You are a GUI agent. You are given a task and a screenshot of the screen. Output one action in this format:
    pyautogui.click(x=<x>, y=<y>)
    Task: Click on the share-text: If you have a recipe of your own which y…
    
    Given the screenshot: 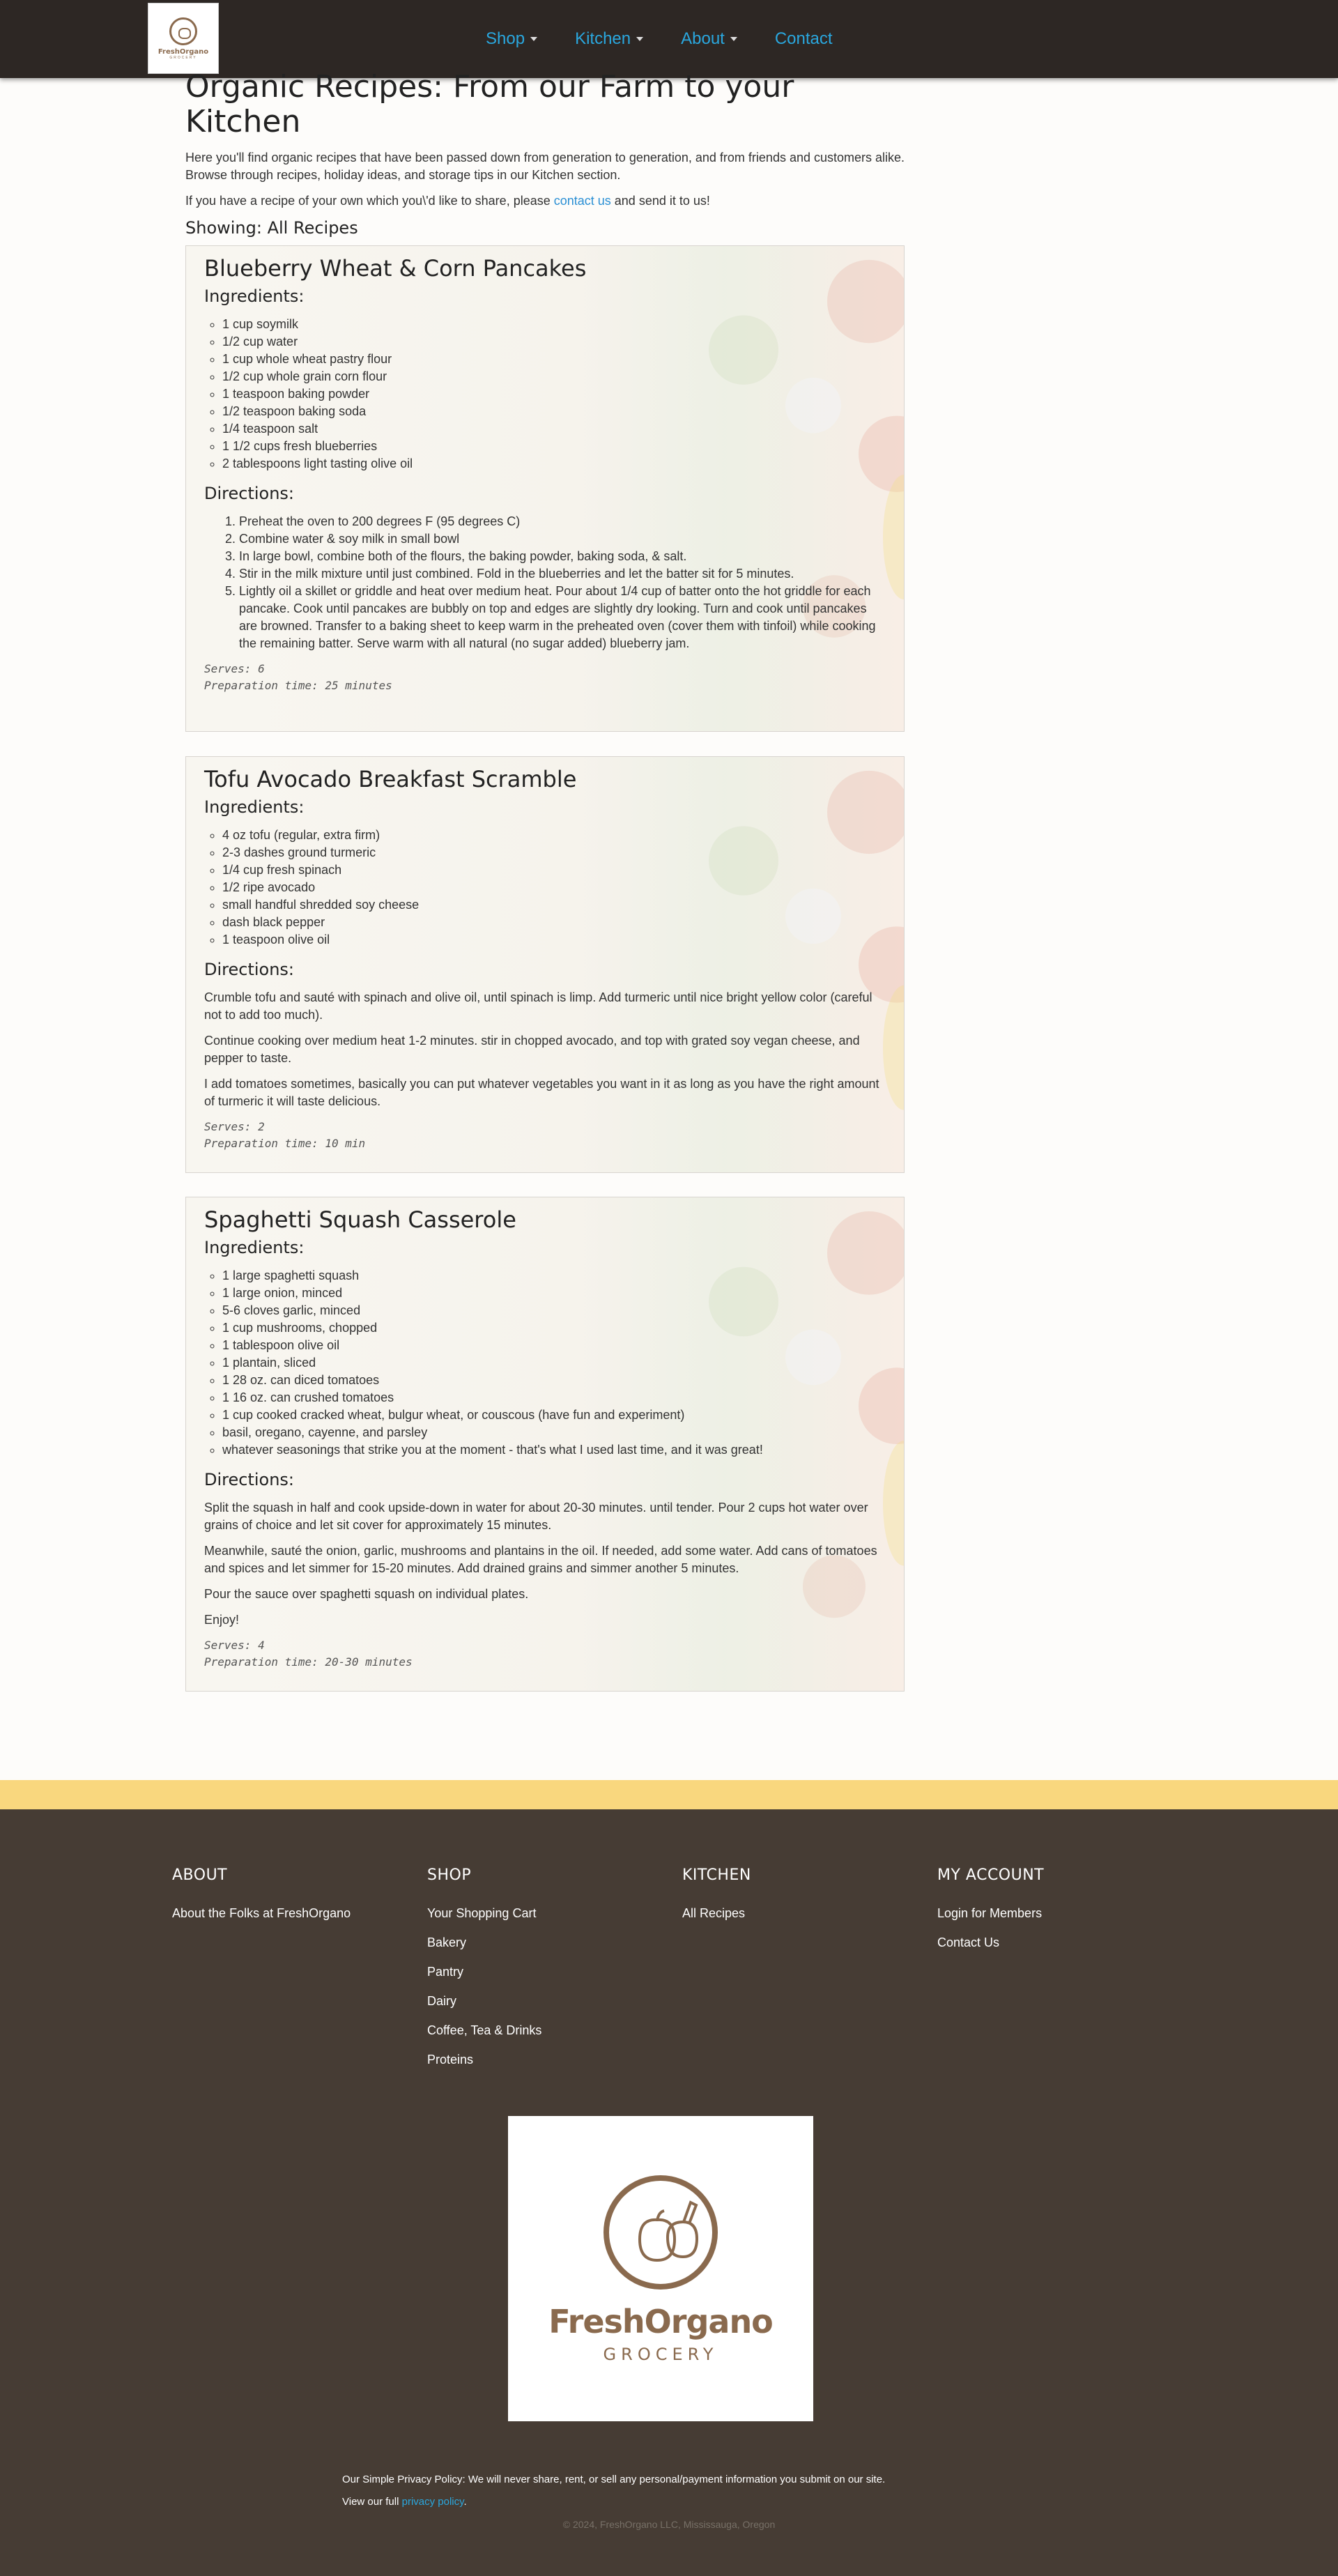 What is the action you would take?
    pyautogui.click(x=547, y=201)
    